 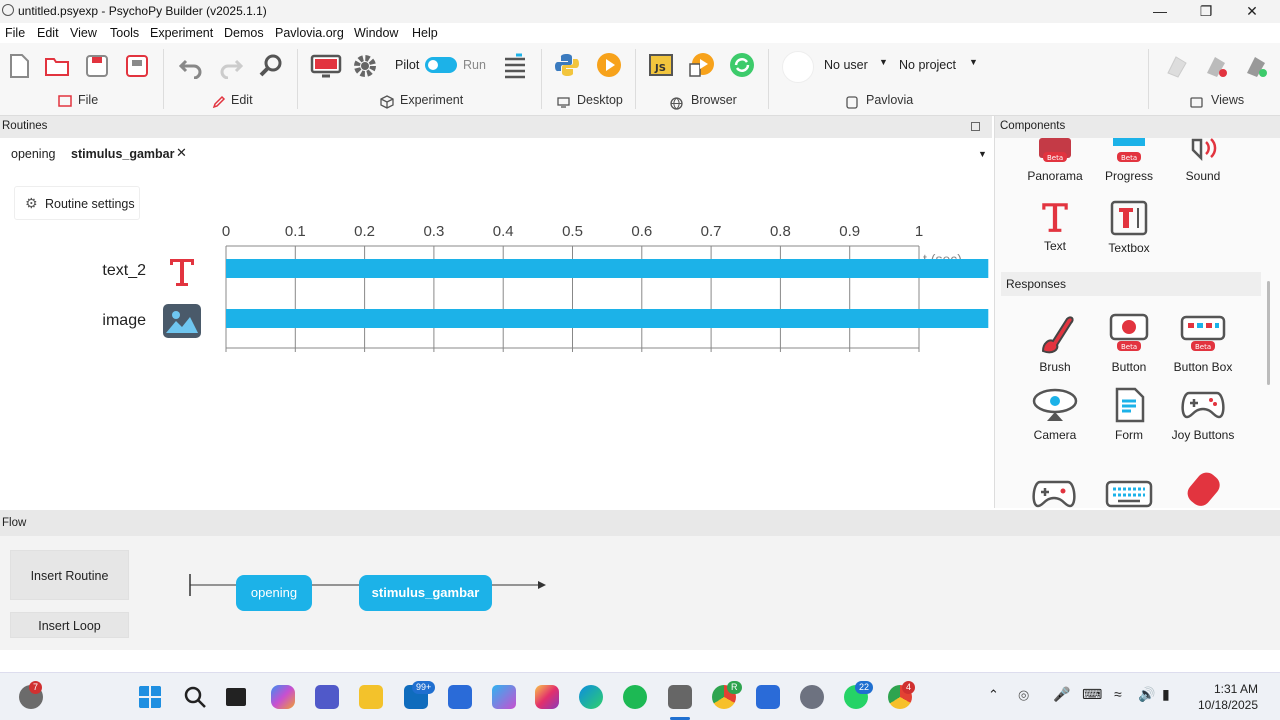 What do you see at coordinates (181, 33) in the screenshot?
I see `menu-experiment: Experiment` at bounding box center [181, 33].